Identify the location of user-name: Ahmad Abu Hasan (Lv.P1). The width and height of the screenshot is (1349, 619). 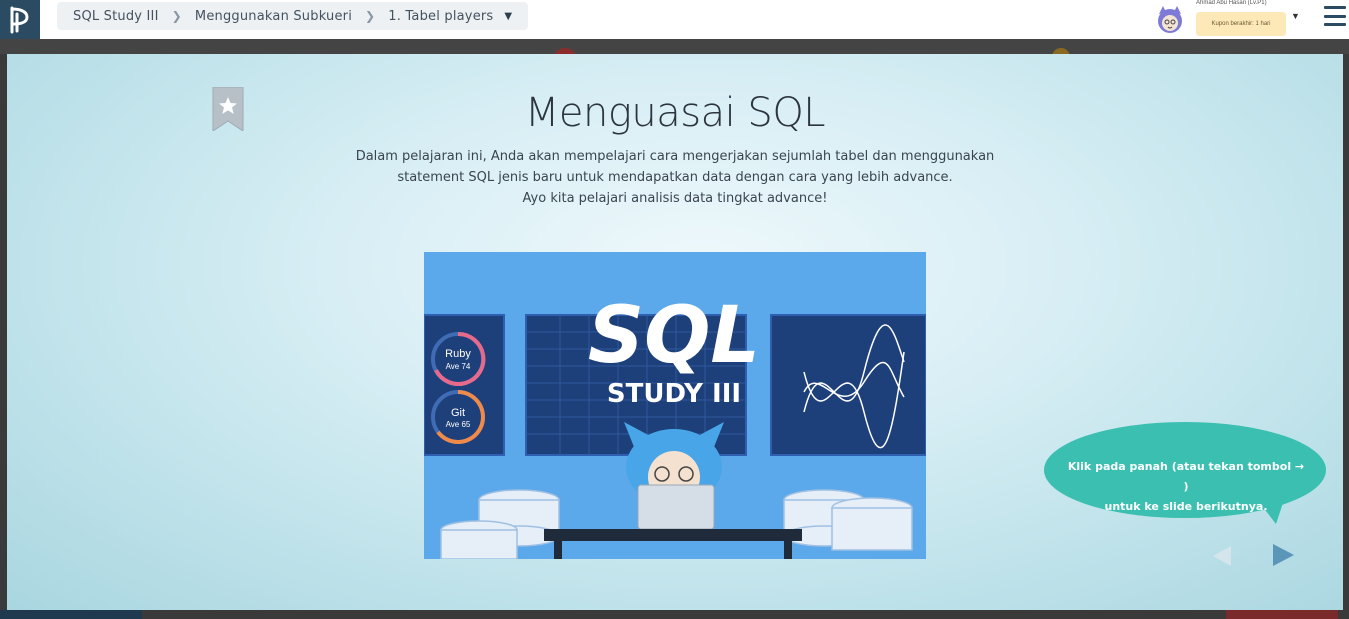
(1231, 3).